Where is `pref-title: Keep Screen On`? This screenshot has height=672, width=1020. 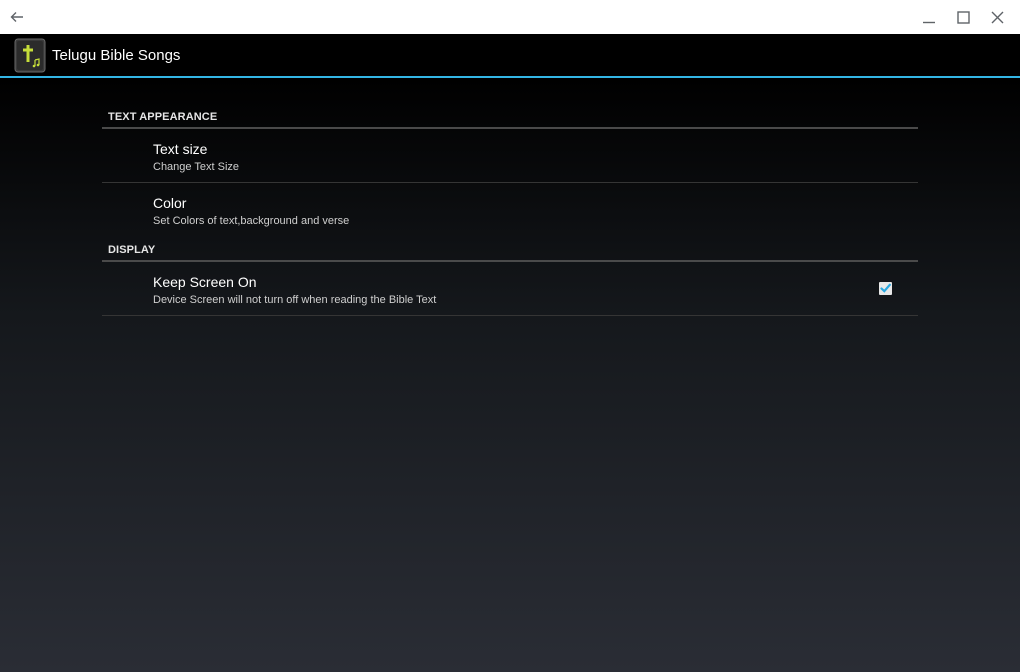
pref-title: Keep Screen On is located at coordinates (205, 282).